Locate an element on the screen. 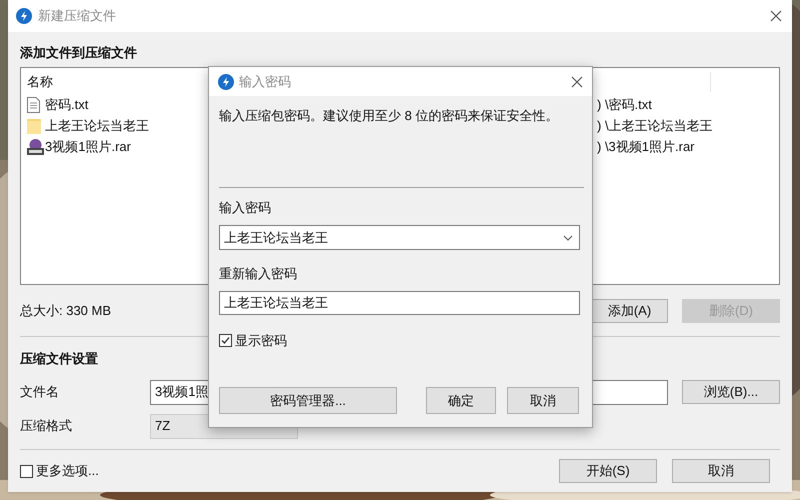 This screenshot has height=500, width=800. file-path: ) \3视频1照片.rar is located at coordinates (646, 147).